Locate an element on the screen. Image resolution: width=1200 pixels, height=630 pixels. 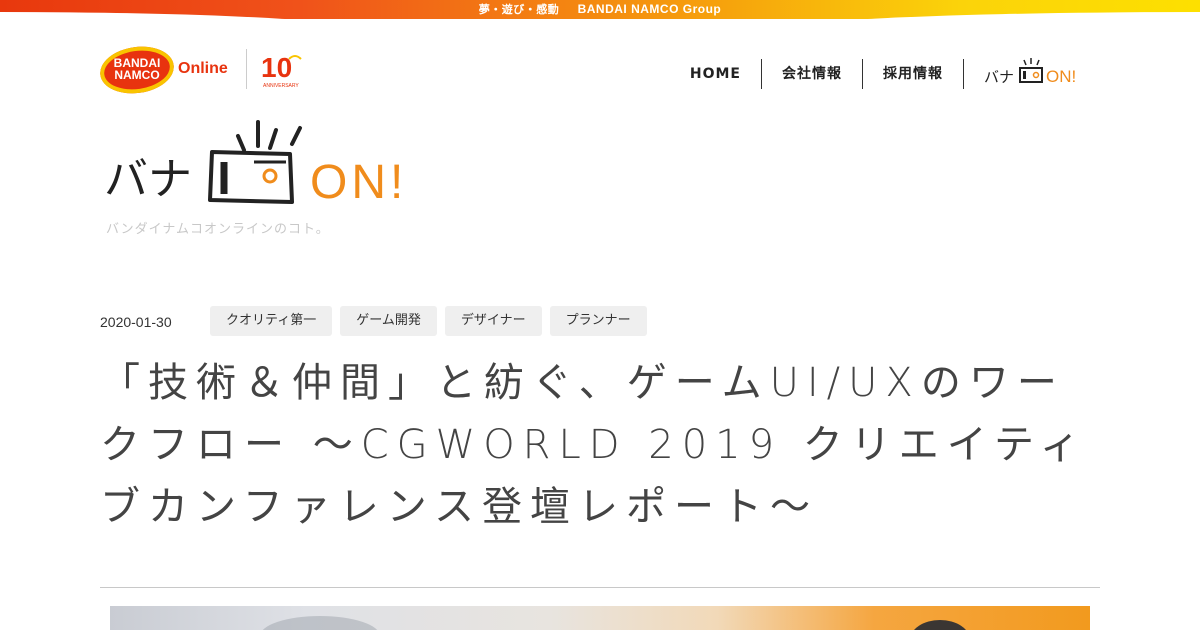
nav-banaon-logo: バナ ON! is located at coordinates (1026, 74).